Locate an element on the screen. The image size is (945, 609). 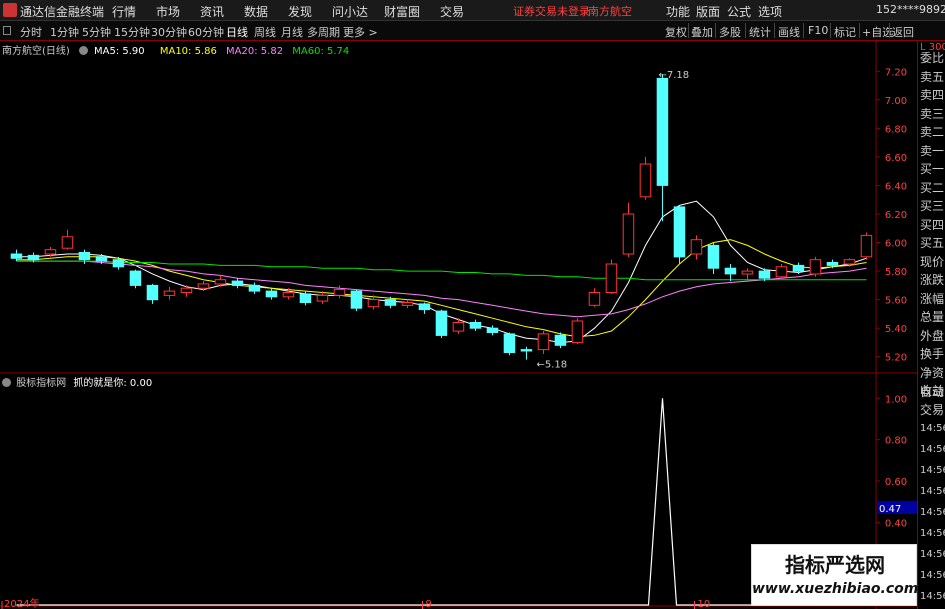
tab-f10: F10 is located at coordinates (818, 30).